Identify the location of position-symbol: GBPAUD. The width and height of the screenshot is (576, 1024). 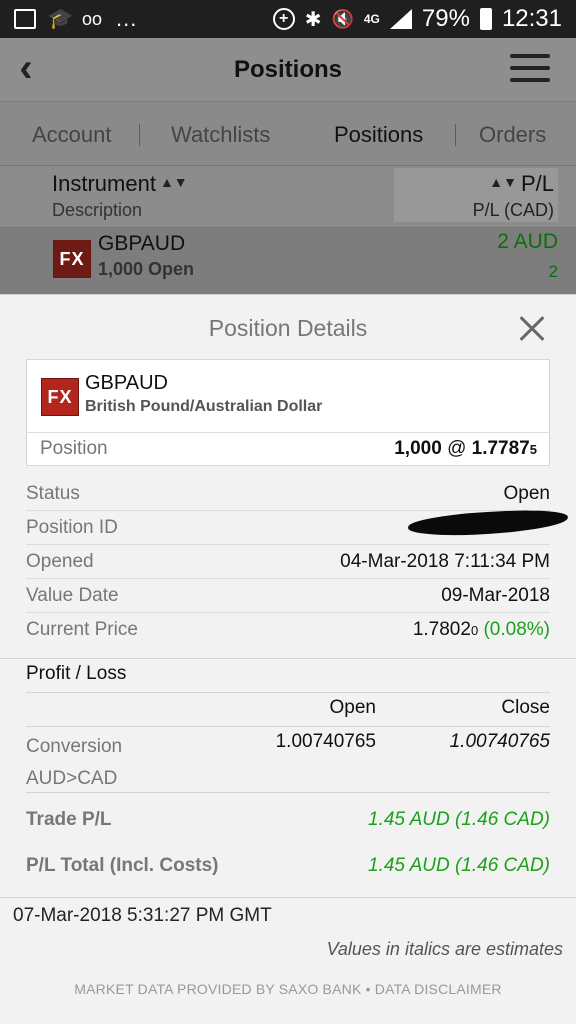
(142, 243).